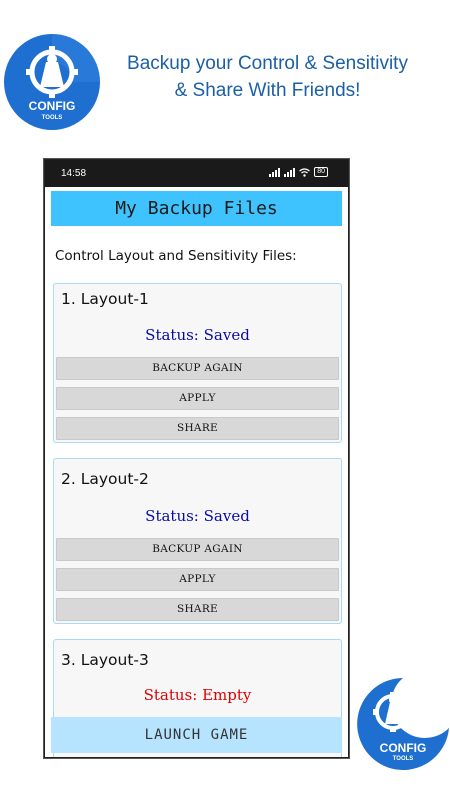 The image size is (450, 800). Describe the element at coordinates (105, 299) in the screenshot. I see `layout-title: 1. Layout-1` at that location.